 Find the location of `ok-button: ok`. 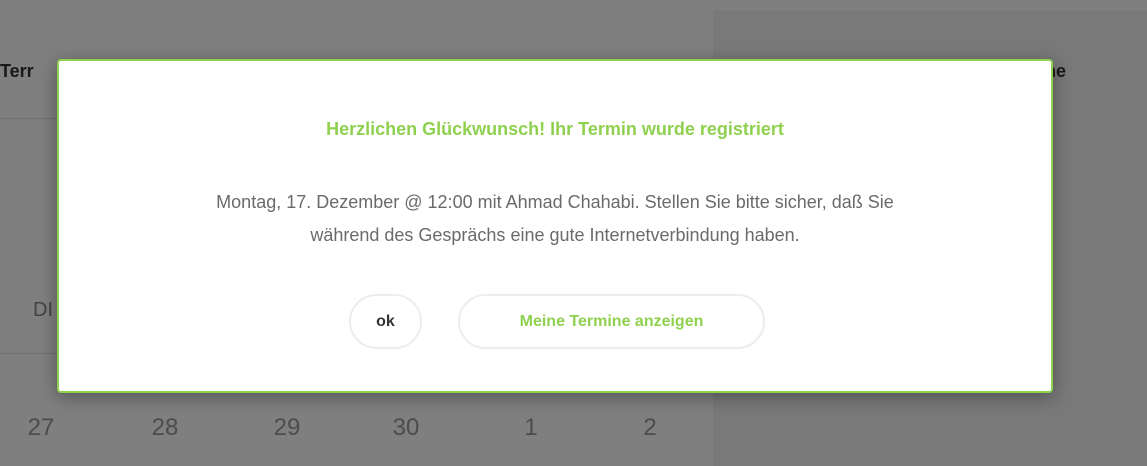

ok-button: ok is located at coordinates (385, 321).